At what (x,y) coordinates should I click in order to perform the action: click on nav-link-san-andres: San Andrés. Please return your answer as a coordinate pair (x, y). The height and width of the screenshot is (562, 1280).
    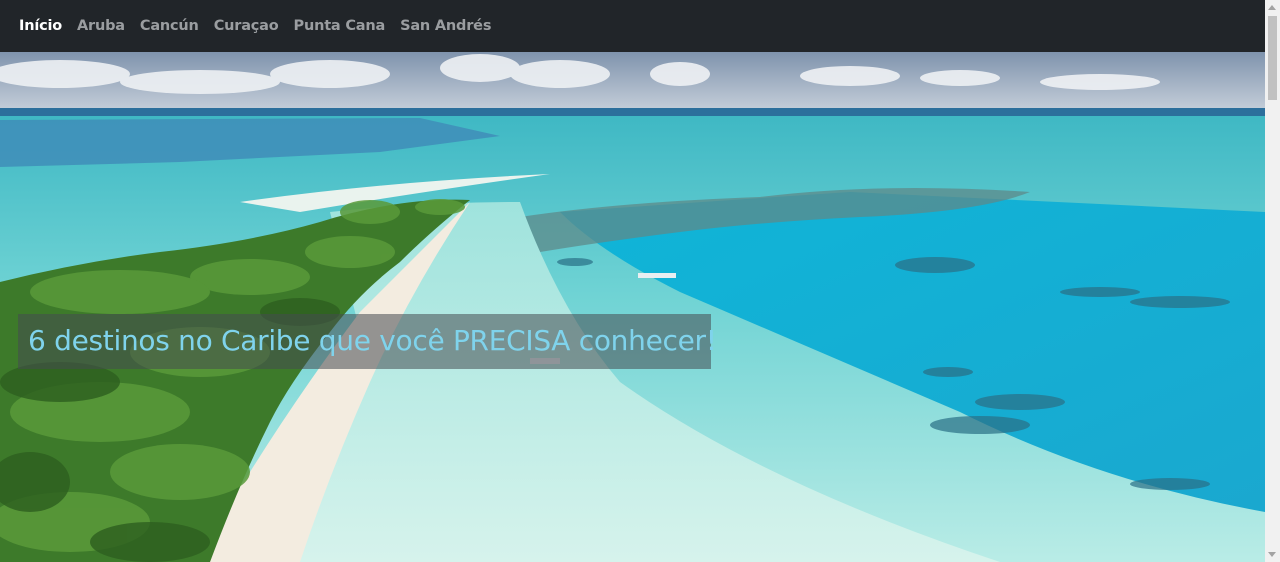
    Looking at the image, I should click on (445, 26).